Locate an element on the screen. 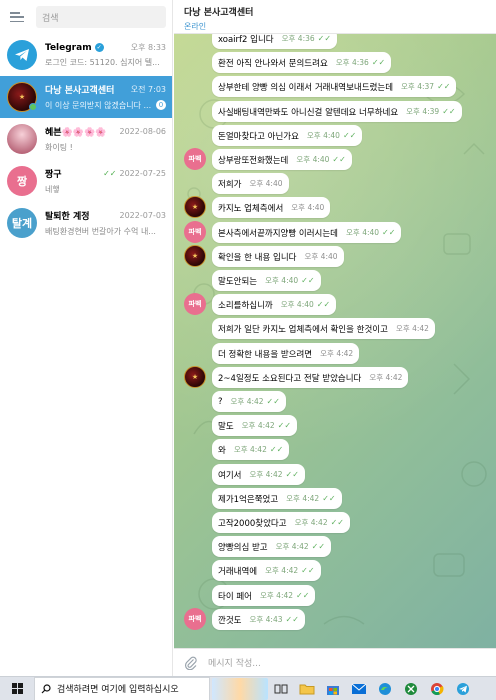 Image resolution: width=496 pixels, height=700 pixels. chat-time: 2022-08-06 is located at coordinates (143, 131).